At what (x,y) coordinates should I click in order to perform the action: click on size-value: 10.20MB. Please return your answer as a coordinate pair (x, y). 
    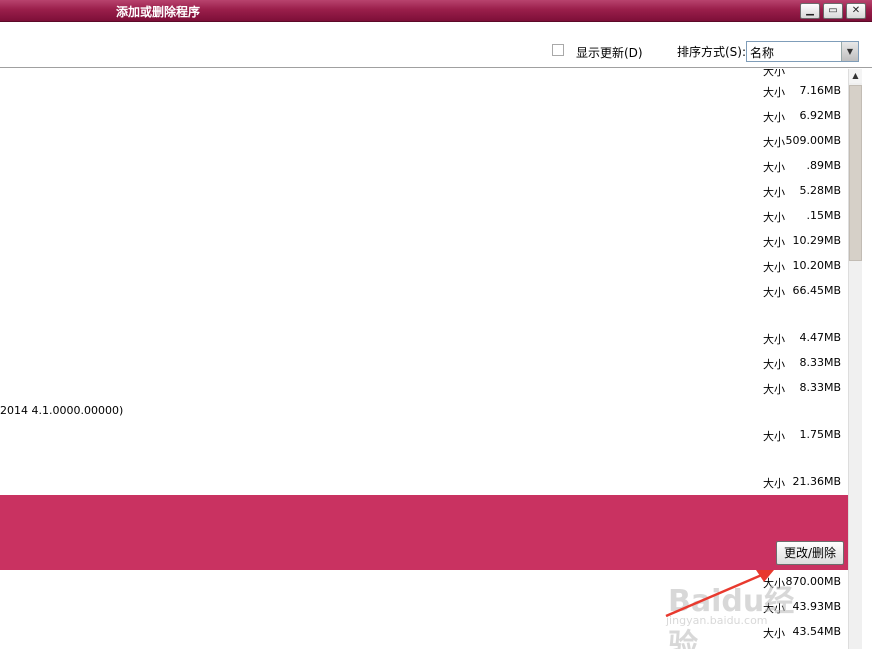
    Looking at the image, I should click on (816, 265).